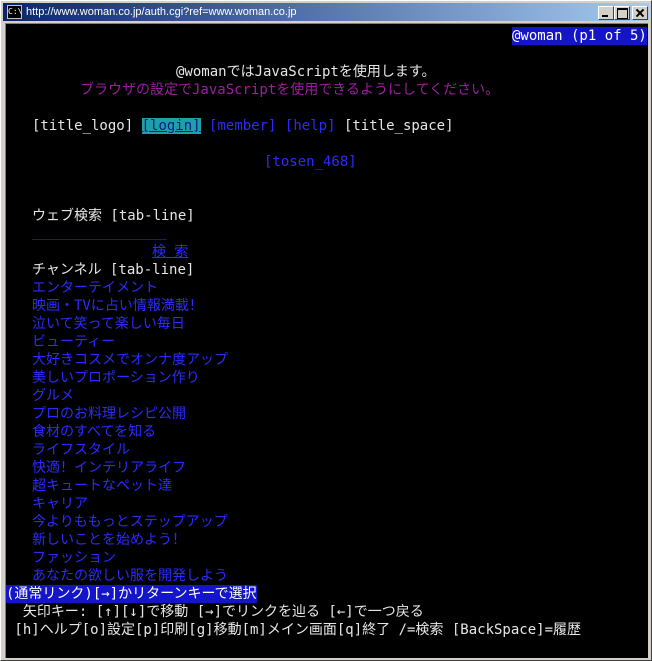 This screenshot has width=652, height=661. I want to click on login-link: [login], so click(171, 126).